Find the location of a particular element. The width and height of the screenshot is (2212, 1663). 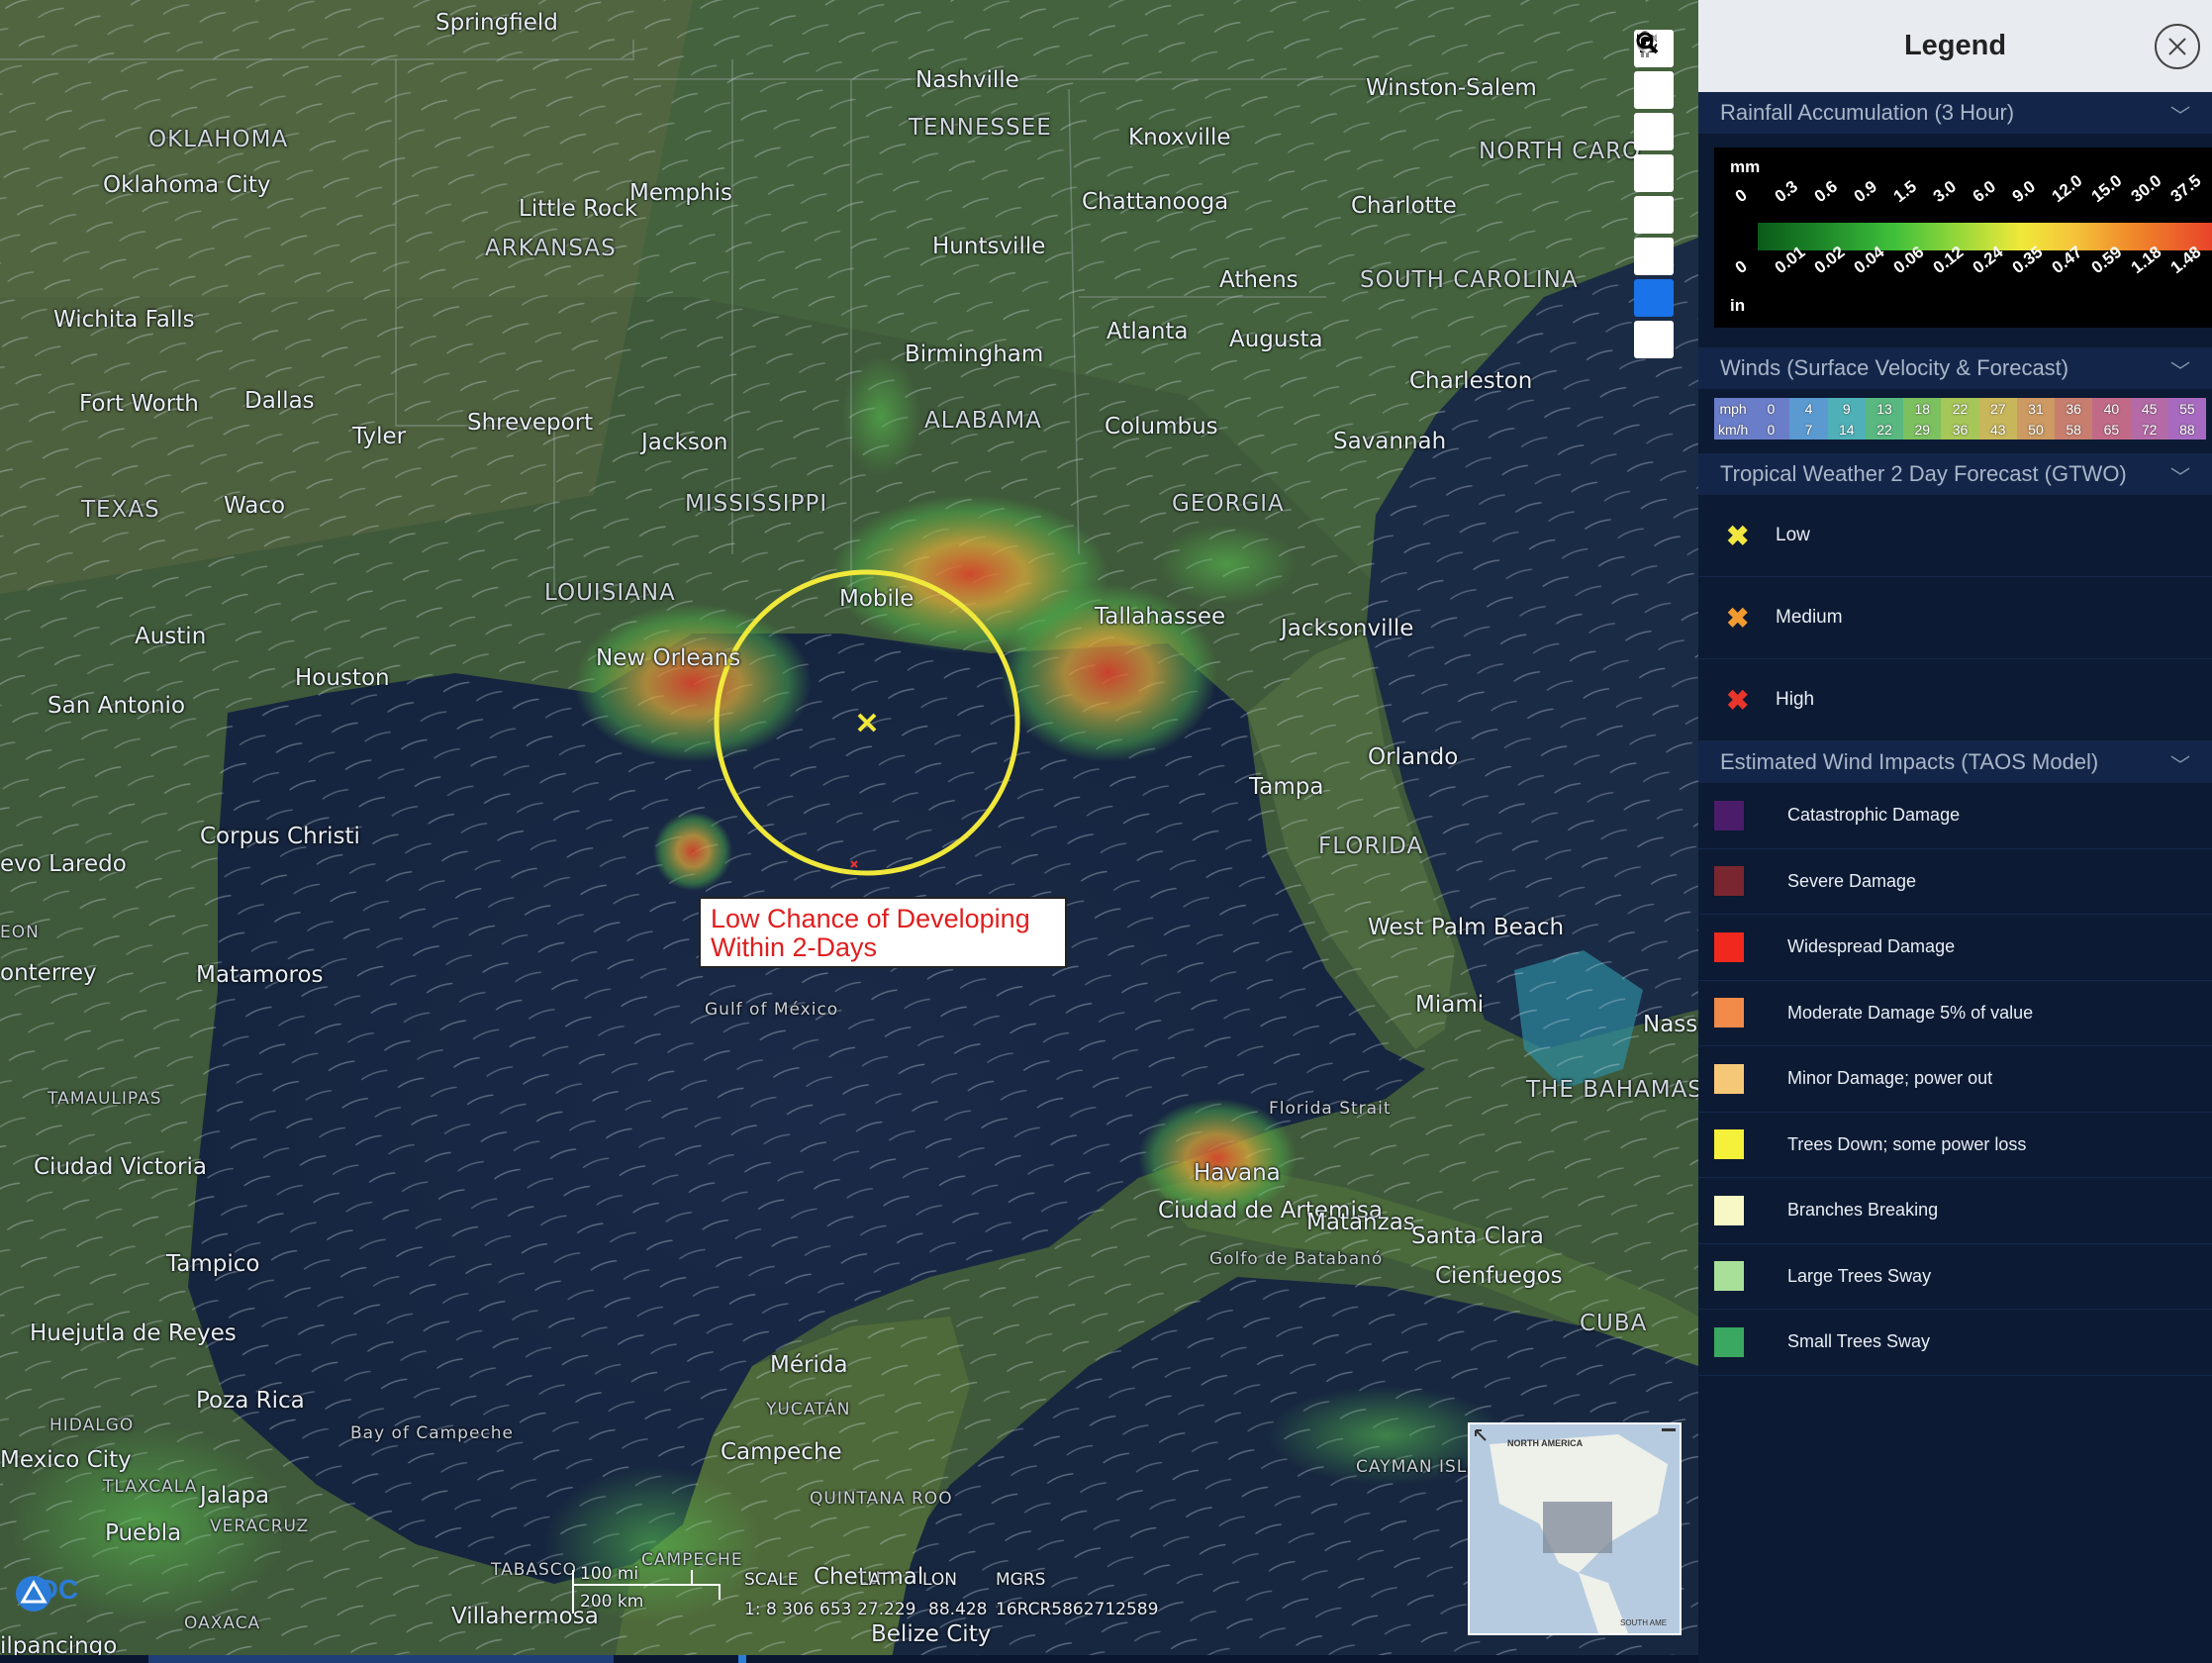

region-label: OKLAHOMA is located at coordinates (218, 139).